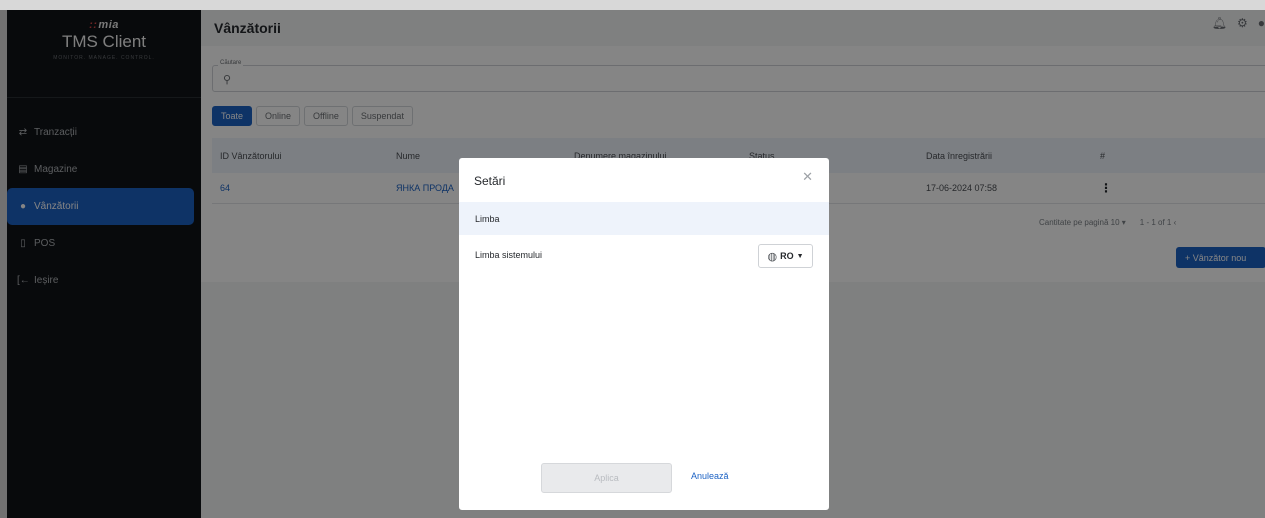 Image resolution: width=1265 pixels, height=518 pixels. I want to click on system-language-label: Limba sistemului, so click(509, 255).